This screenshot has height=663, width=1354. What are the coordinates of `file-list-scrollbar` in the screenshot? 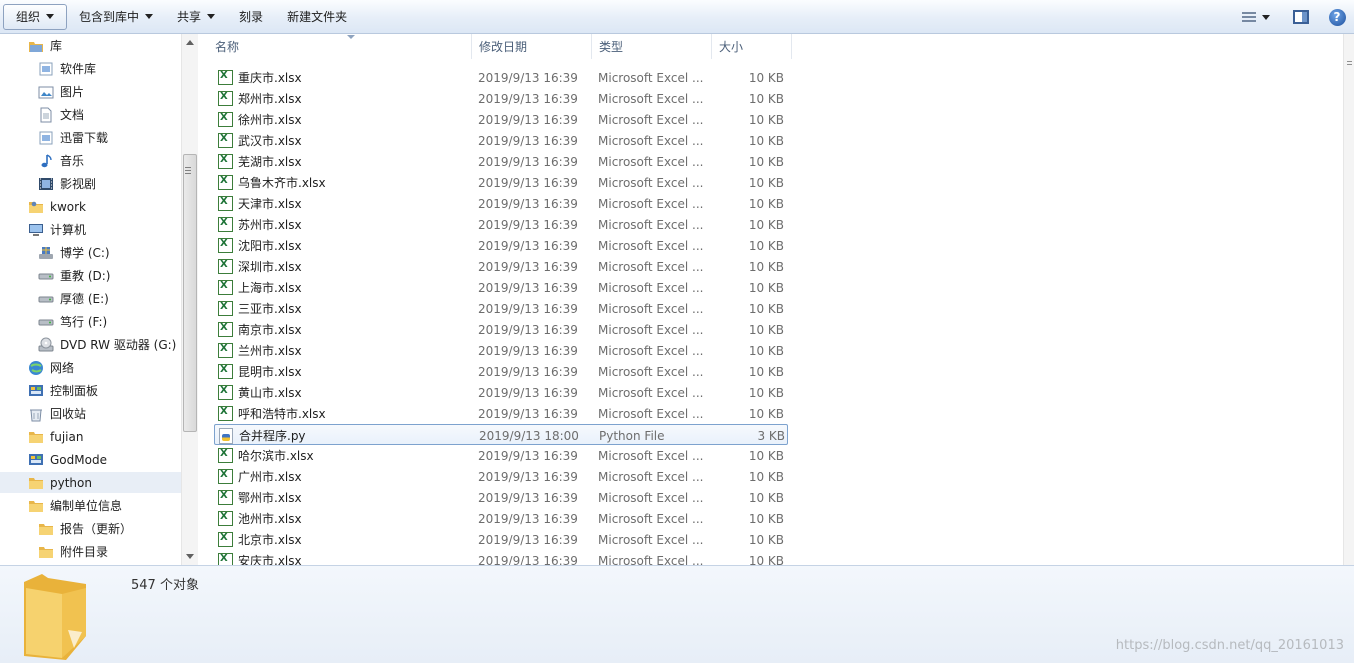 It's located at (1348, 299).